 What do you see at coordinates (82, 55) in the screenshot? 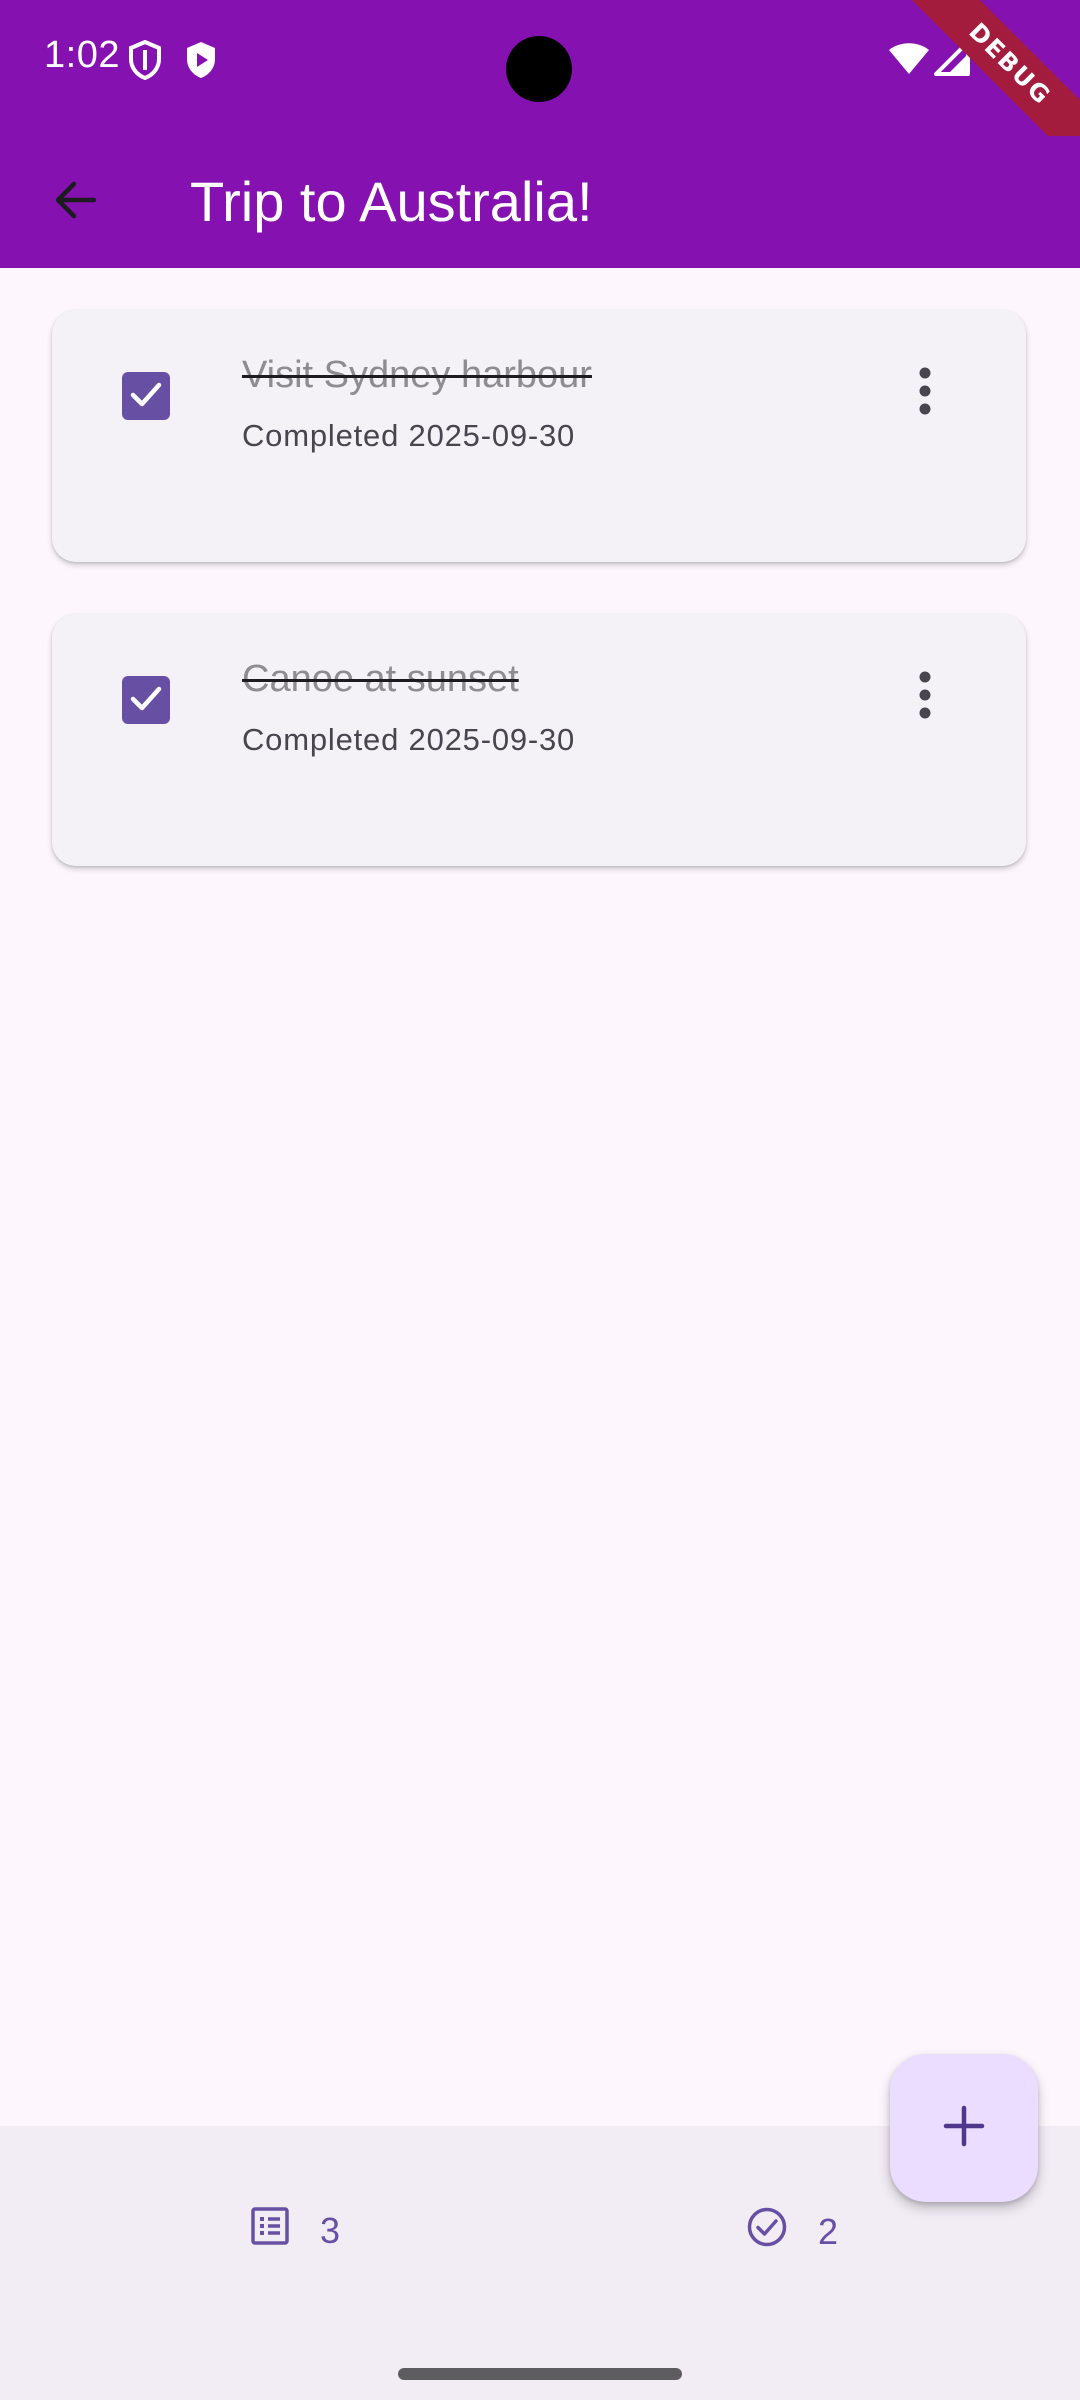
I see `status-time: 1:02` at bounding box center [82, 55].